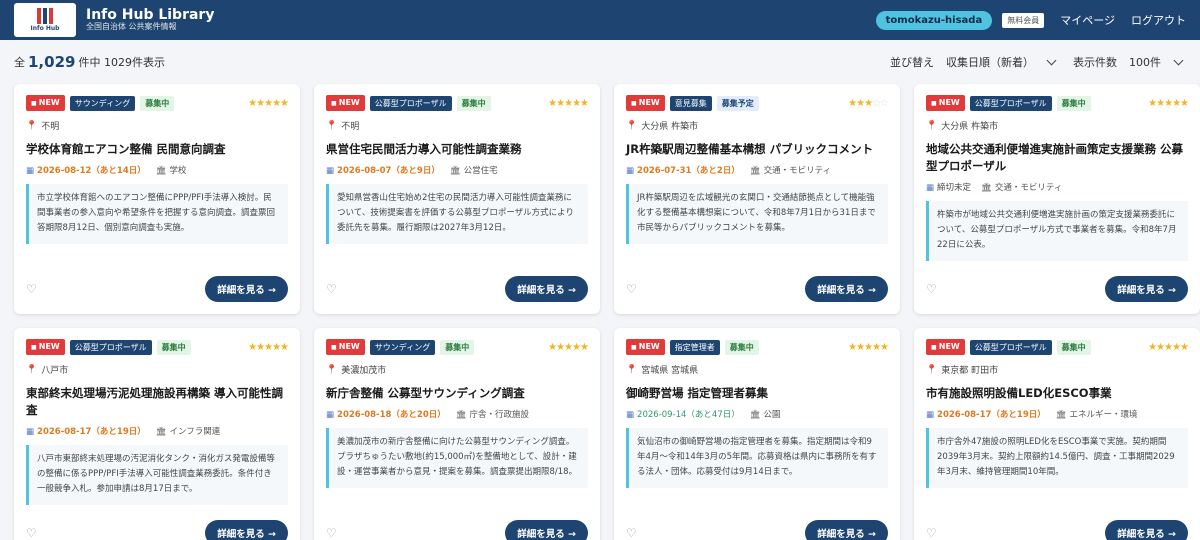 The image size is (1200, 540). I want to click on card-tags: NEW 公募型プロポーザル 募集中 ★★★★★, so click(1057, 103).